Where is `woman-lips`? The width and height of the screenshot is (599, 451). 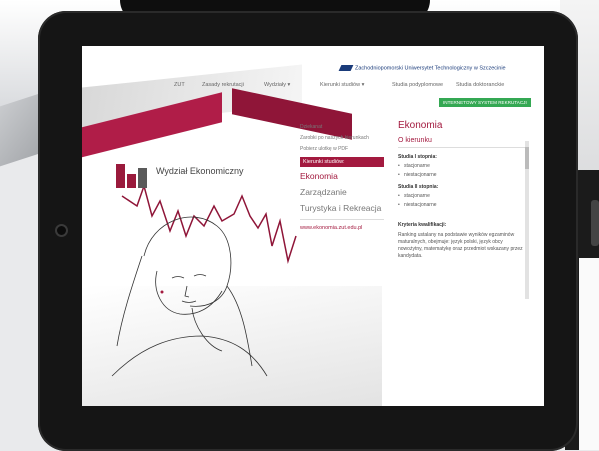
woman-lips is located at coordinates (162, 292).